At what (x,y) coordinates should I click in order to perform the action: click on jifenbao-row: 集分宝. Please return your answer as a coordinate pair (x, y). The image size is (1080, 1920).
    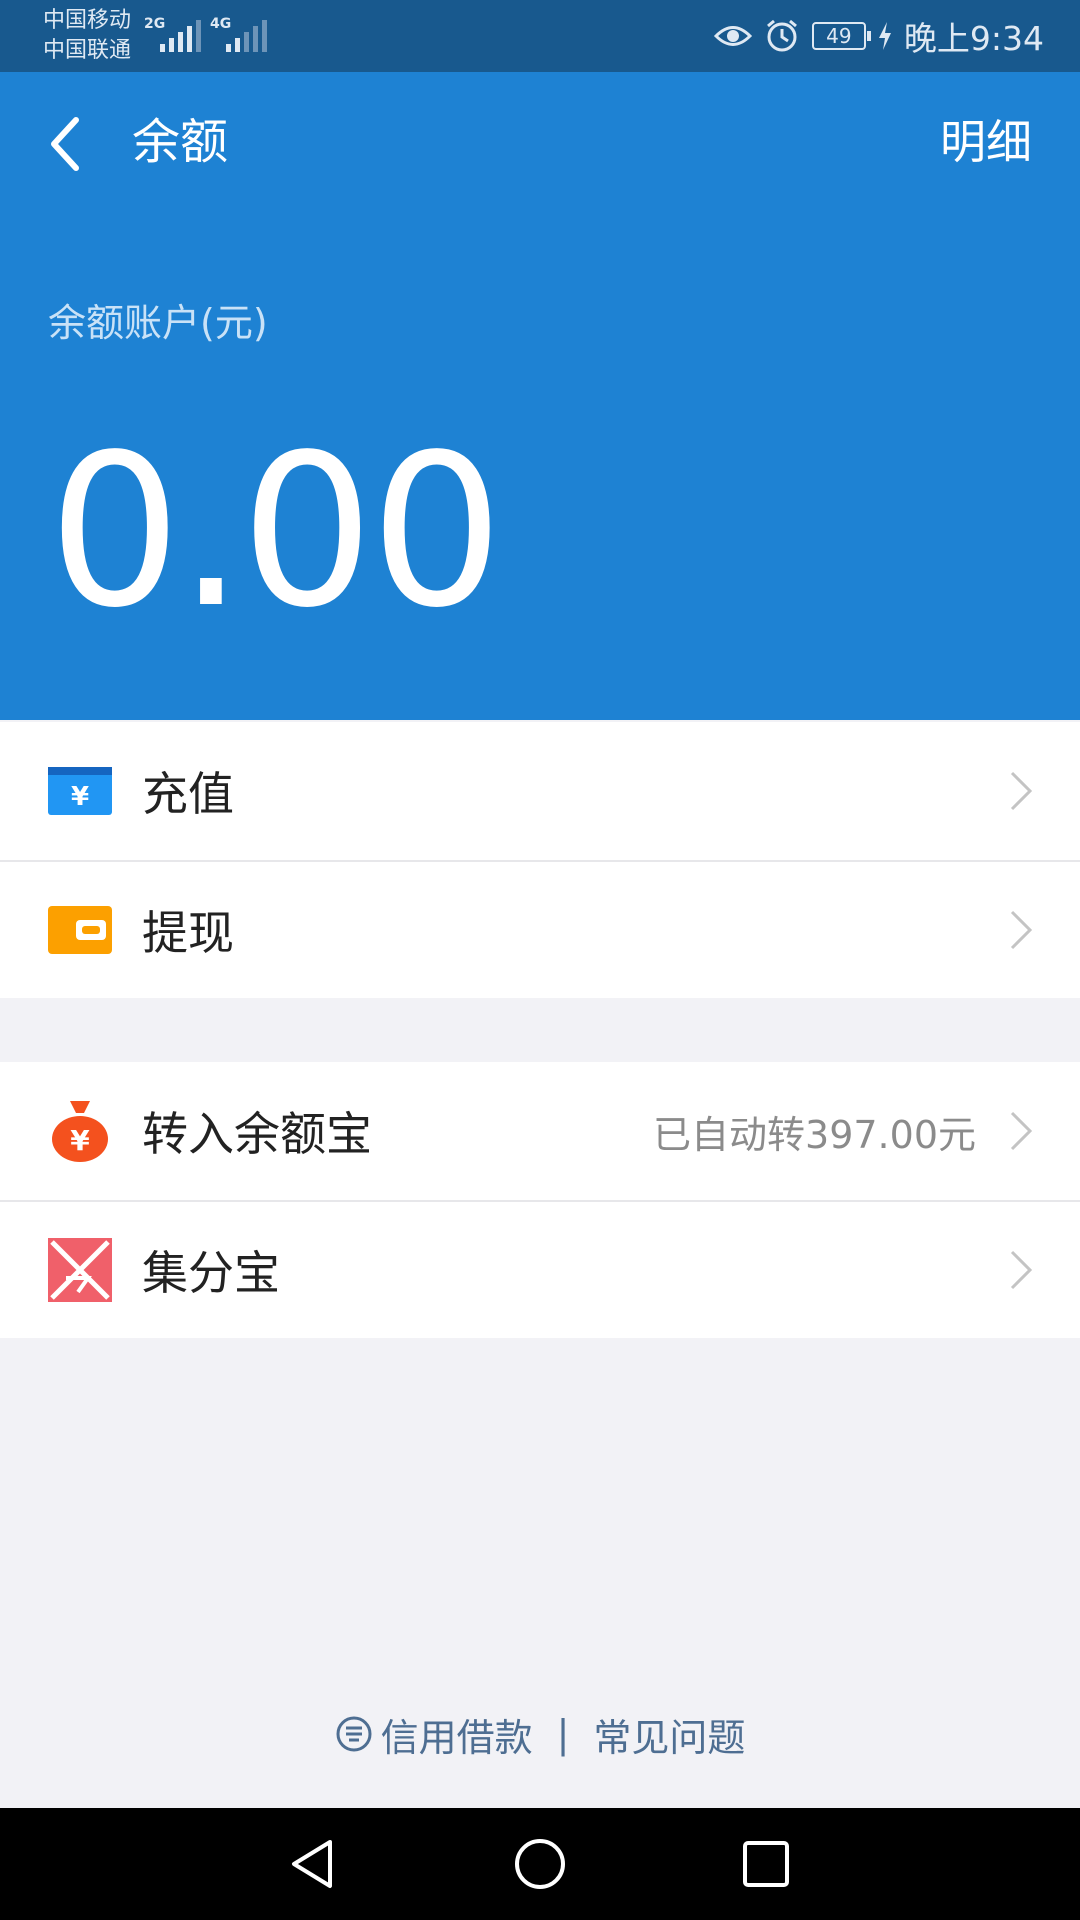
    Looking at the image, I should click on (540, 1269).